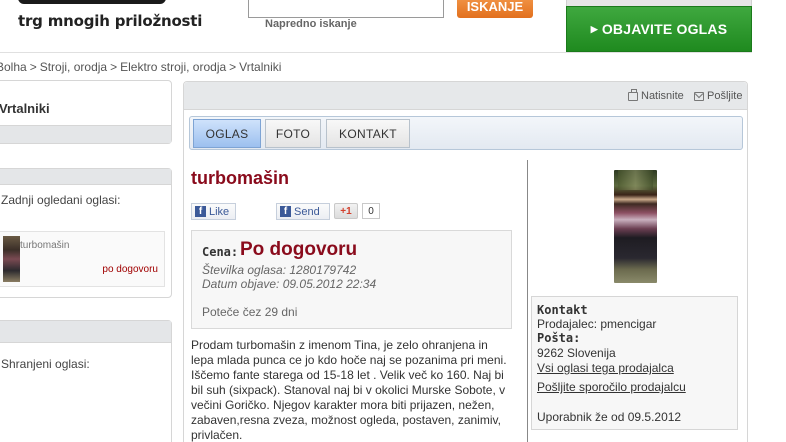 The image size is (786, 442). Describe the element at coordinates (576, 353) in the screenshot. I see `post-value: 9262 Slovenija` at that location.